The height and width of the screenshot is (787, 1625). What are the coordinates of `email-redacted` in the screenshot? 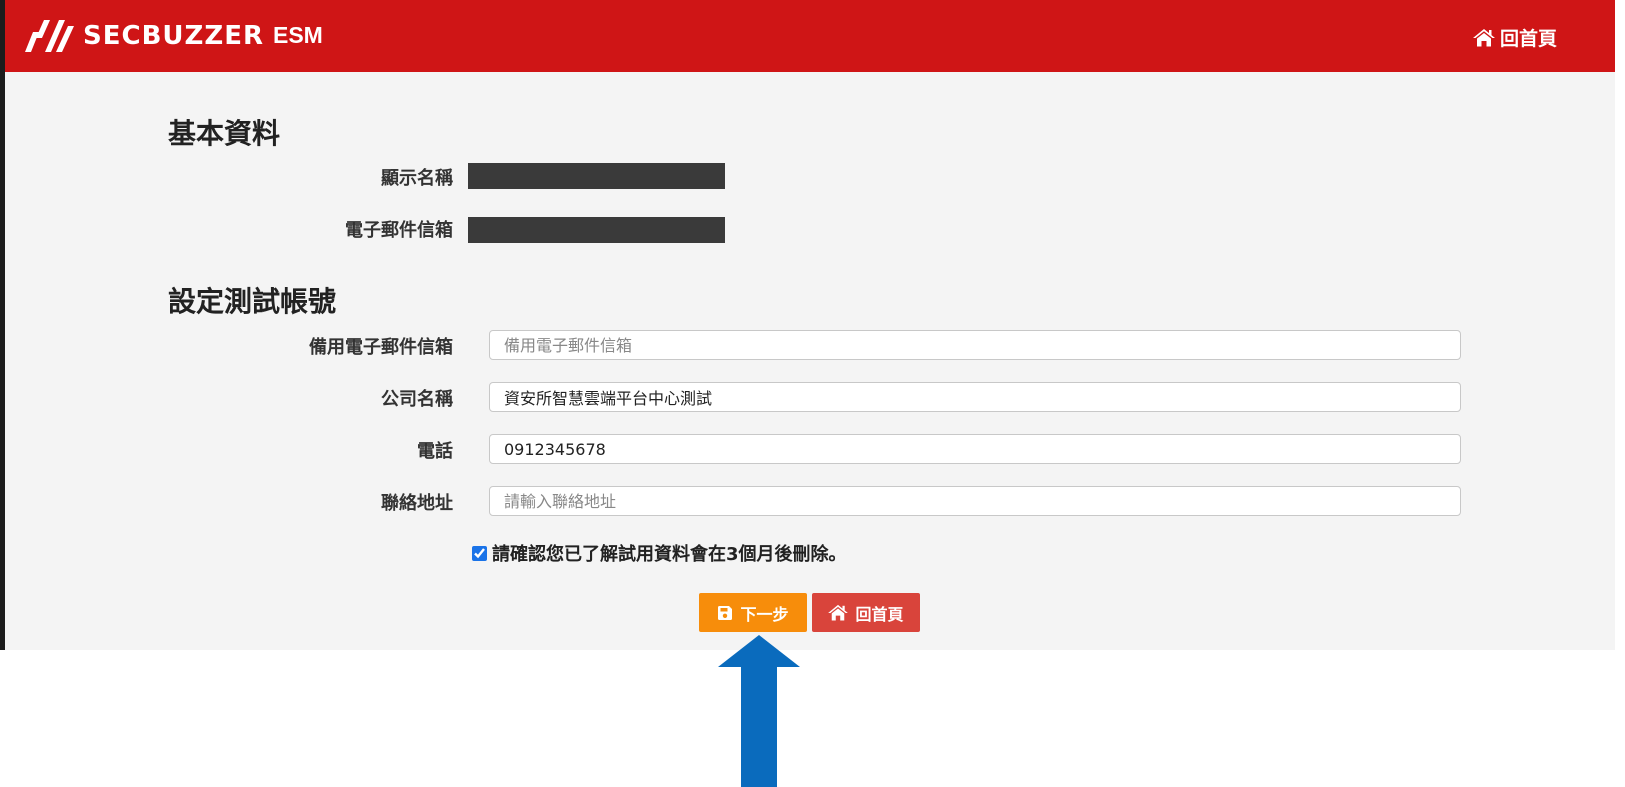 It's located at (596, 230).